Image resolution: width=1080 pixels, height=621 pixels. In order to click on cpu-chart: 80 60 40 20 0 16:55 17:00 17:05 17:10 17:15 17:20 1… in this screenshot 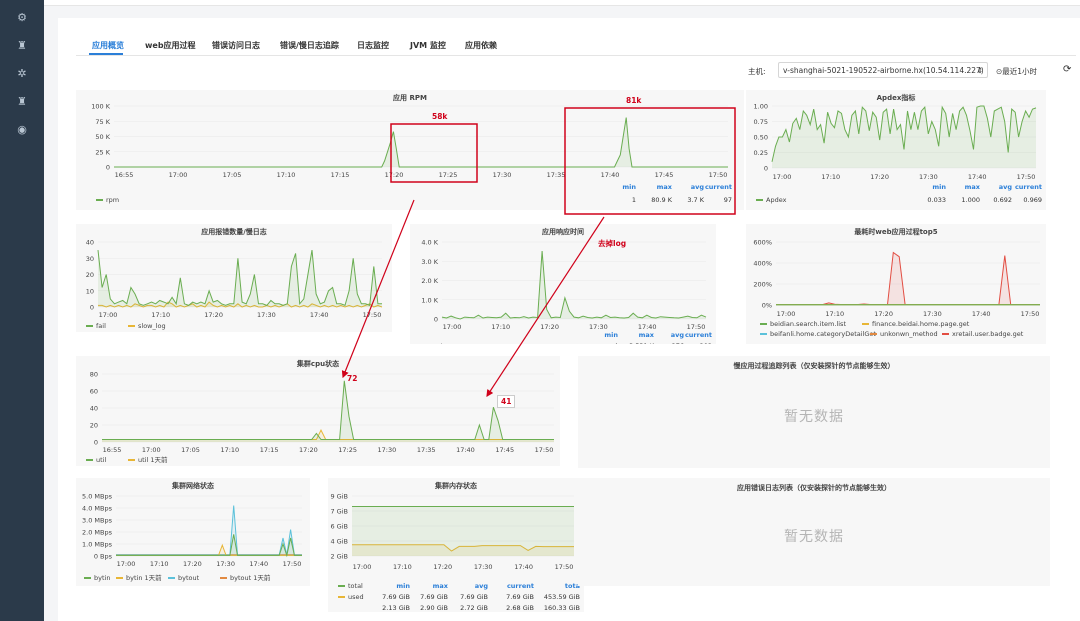, I will do `click(318, 411)`.